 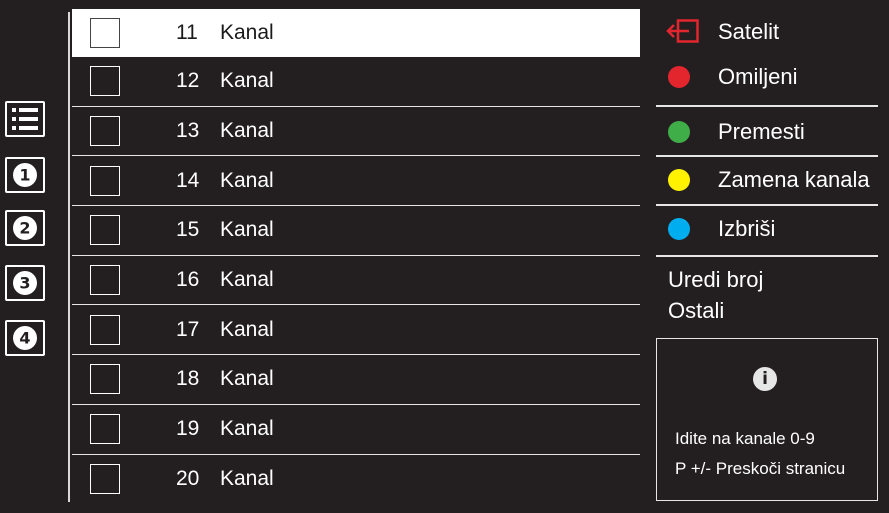 I want to click on list-icon, so click(x=25, y=119).